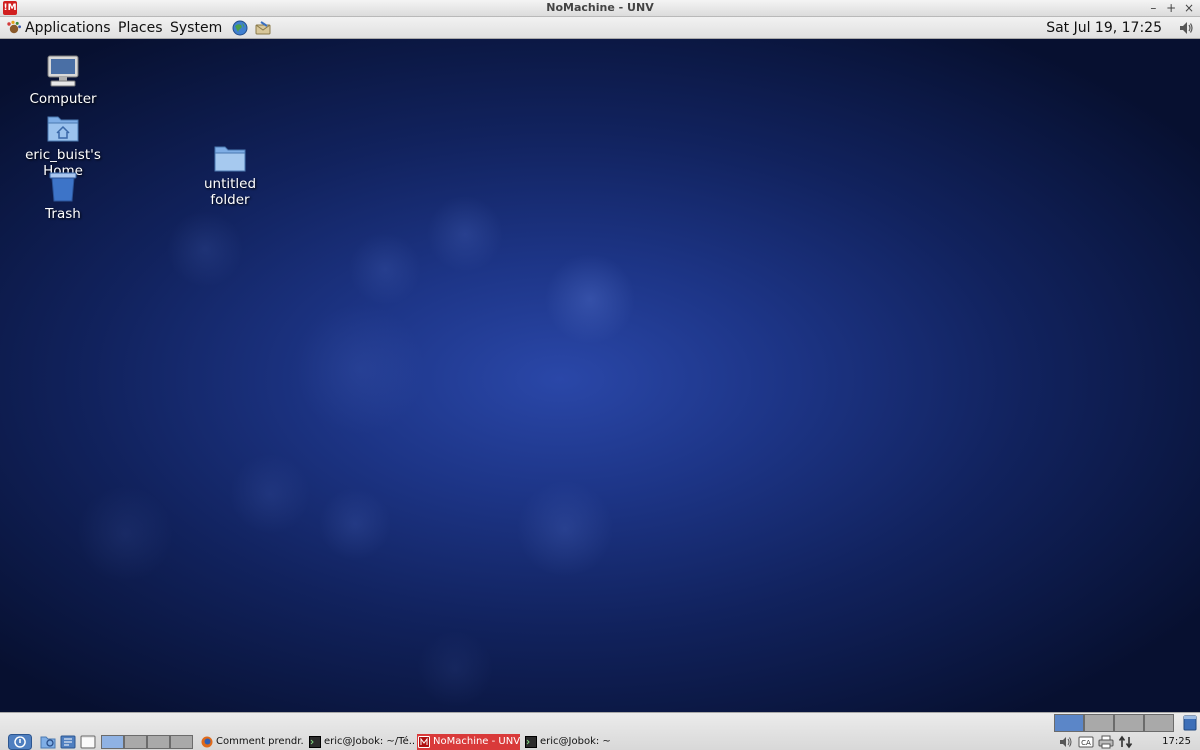 This screenshot has width=1200, height=750. I want to click on taskbar-terminal-2: eric@Jobok: ~, so click(572, 742).